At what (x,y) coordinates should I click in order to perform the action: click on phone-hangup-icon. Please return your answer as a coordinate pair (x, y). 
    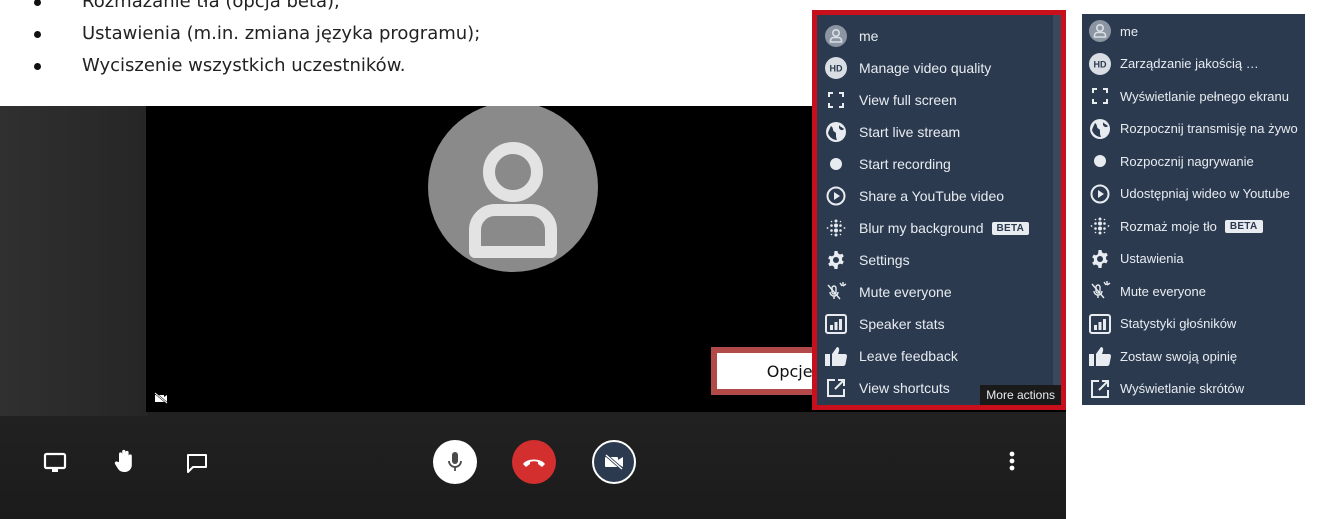
    Looking at the image, I should click on (534, 463).